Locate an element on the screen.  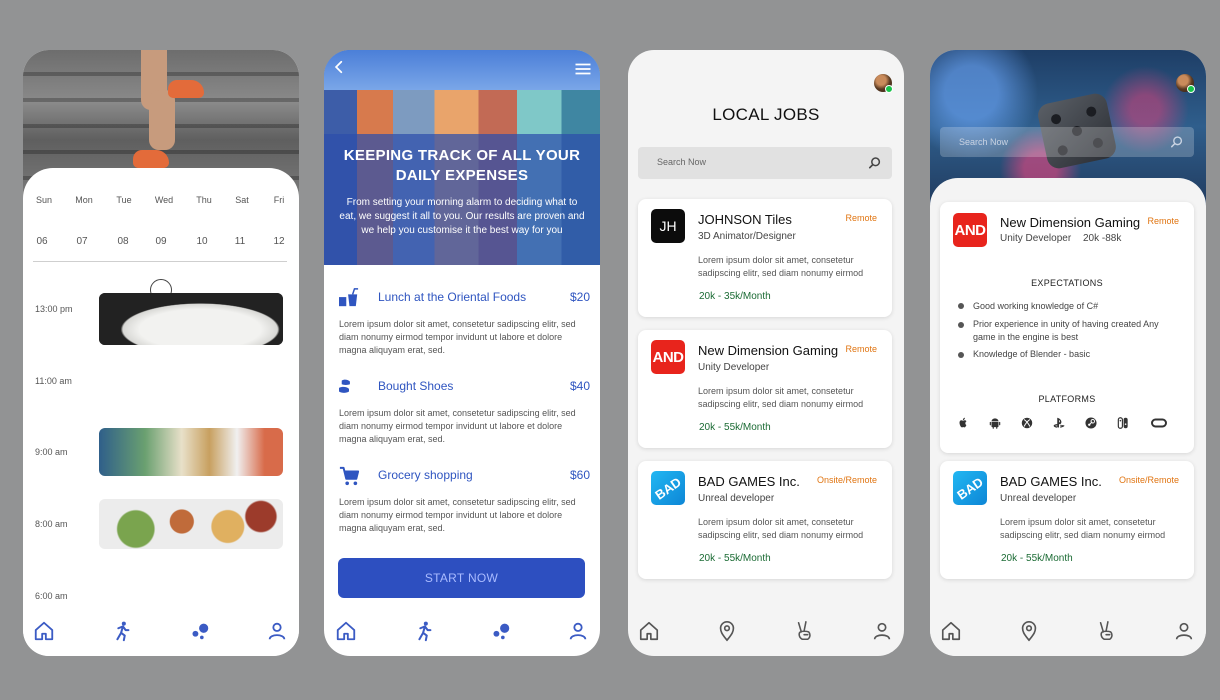
android-icon is located at coordinates (995, 423).